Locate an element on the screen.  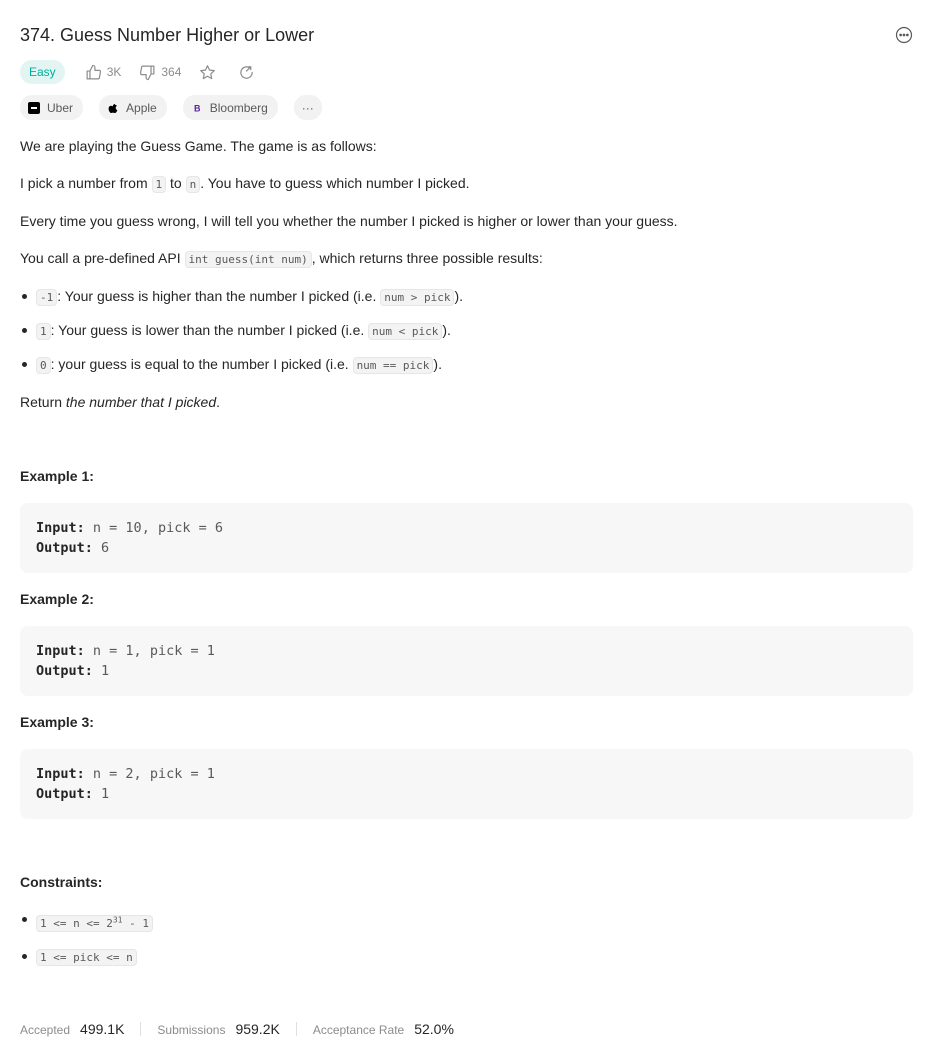
submissions-stat: Submissions 959.2K is located at coordinates (218, 1029).